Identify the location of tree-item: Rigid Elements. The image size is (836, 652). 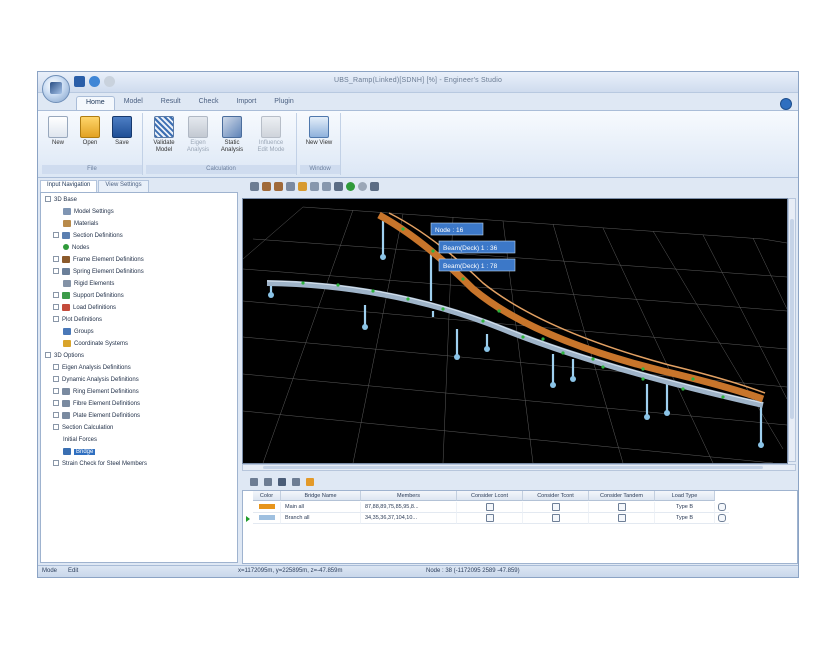
(88, 284).